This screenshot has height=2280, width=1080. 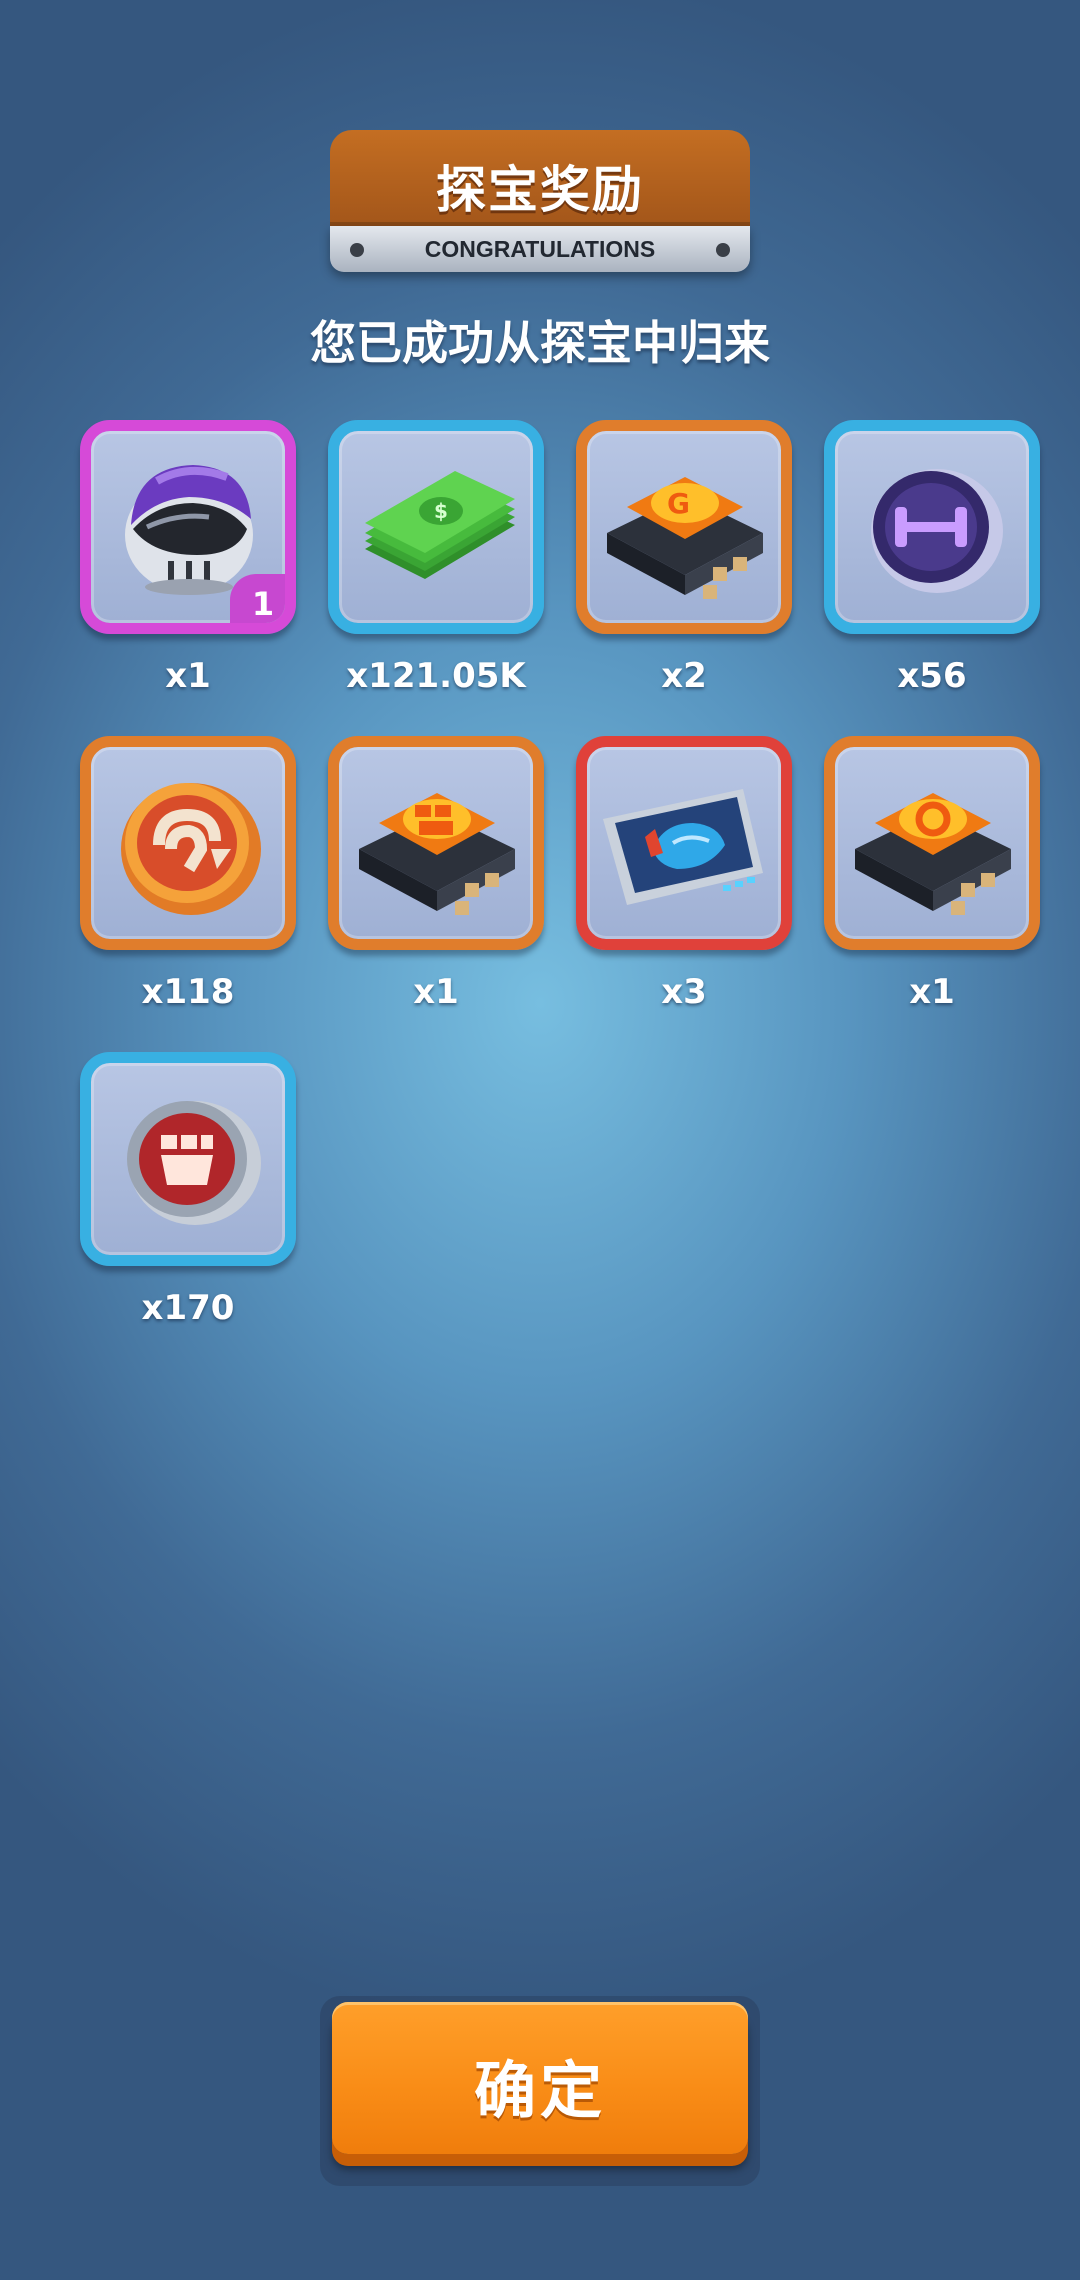 I want to click on title-banner-plate: CONGRATULATIONS, so click(x=540, y=249).